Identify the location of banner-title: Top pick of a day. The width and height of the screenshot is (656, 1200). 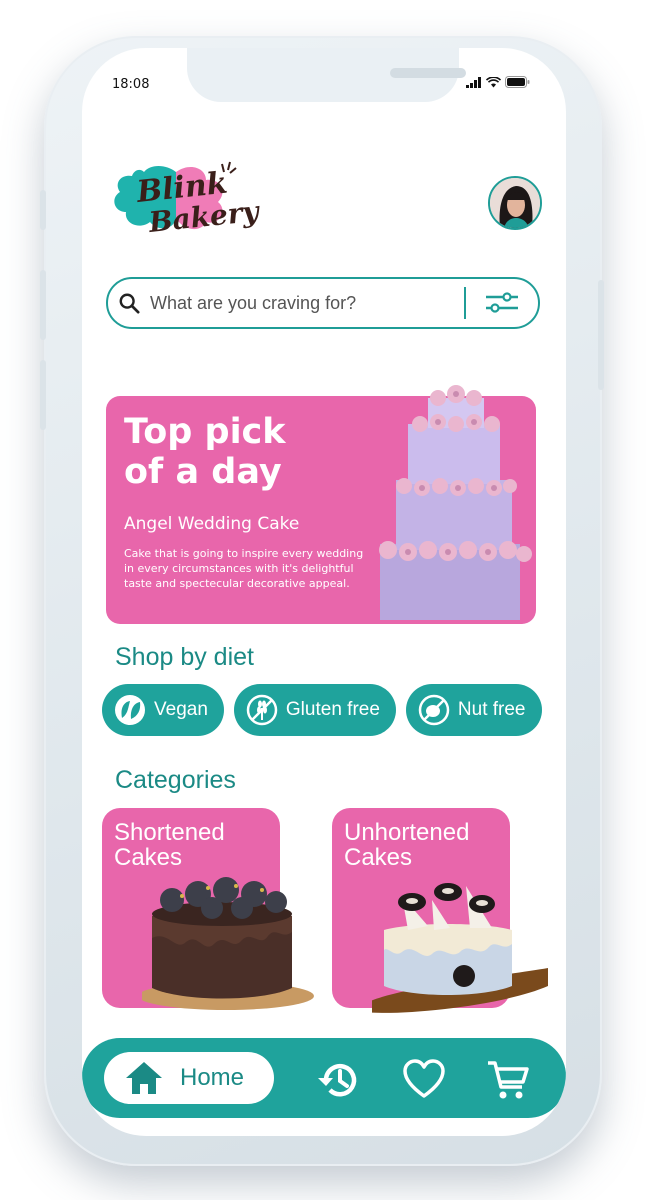
(224, 452).